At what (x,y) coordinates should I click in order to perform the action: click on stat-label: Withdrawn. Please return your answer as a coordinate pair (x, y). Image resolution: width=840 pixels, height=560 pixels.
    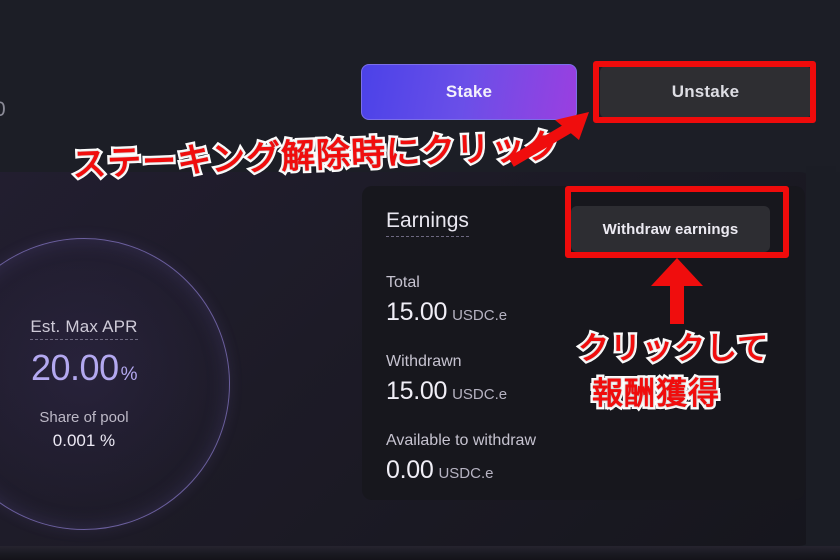
    Looking at the image, I should click on (424, 361).